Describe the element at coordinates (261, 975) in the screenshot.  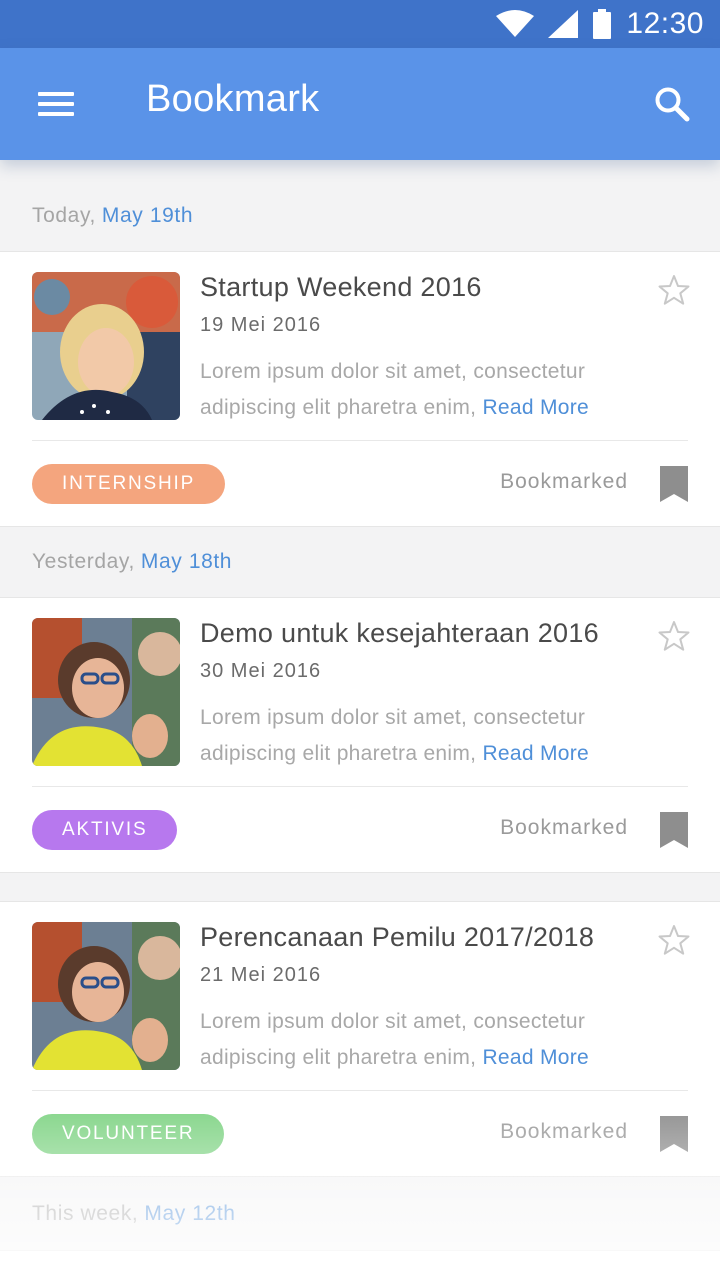
I see `card-date: 21 Mei 2016` at that location.